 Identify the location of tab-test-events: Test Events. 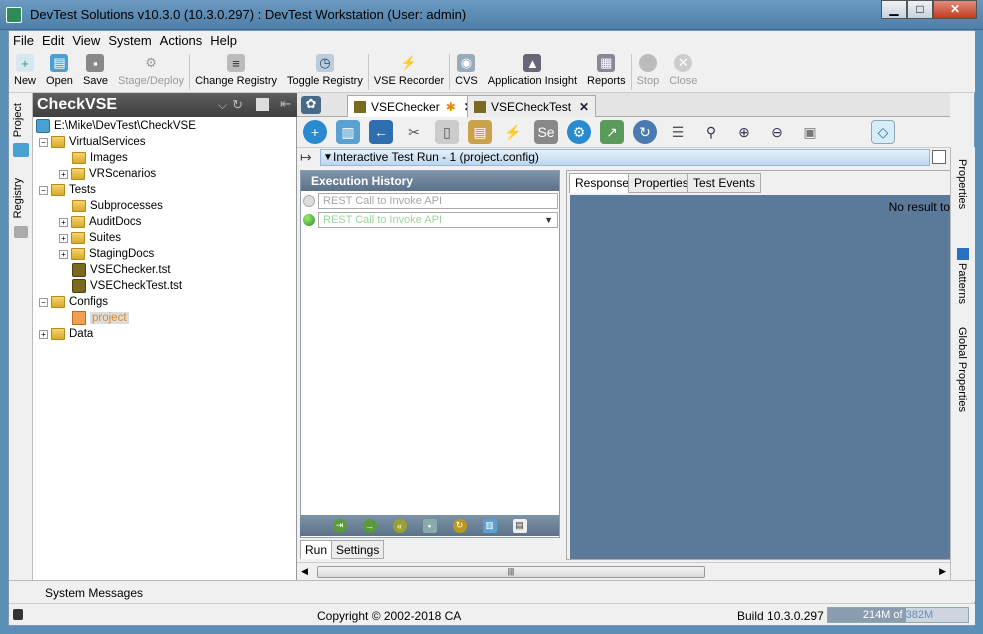
(724, 183).